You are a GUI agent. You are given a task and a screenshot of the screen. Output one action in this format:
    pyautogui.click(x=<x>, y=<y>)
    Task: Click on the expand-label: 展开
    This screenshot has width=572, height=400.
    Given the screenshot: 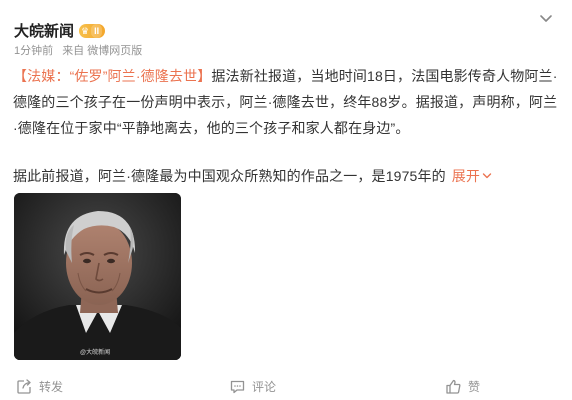 What is the action you would take?
    pyautogui.click(x=466, y=176)
    